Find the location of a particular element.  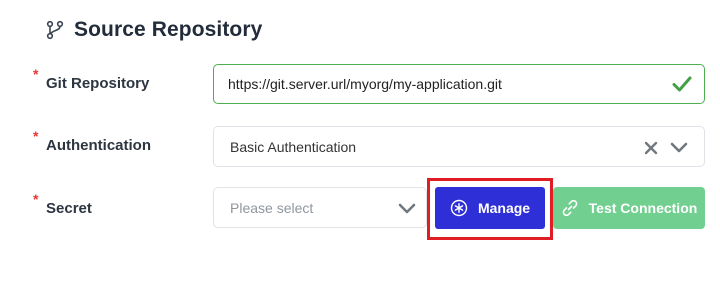

git-repository-input is located at coordinates (443, 84).